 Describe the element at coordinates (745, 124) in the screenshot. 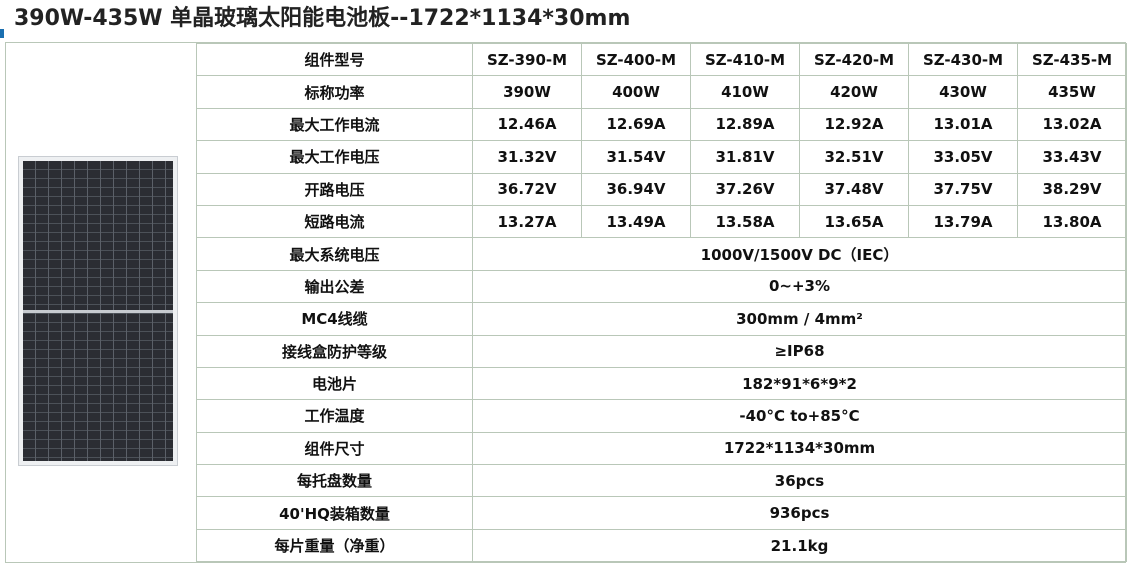

I see `table-cell: 12.89A` at that location.